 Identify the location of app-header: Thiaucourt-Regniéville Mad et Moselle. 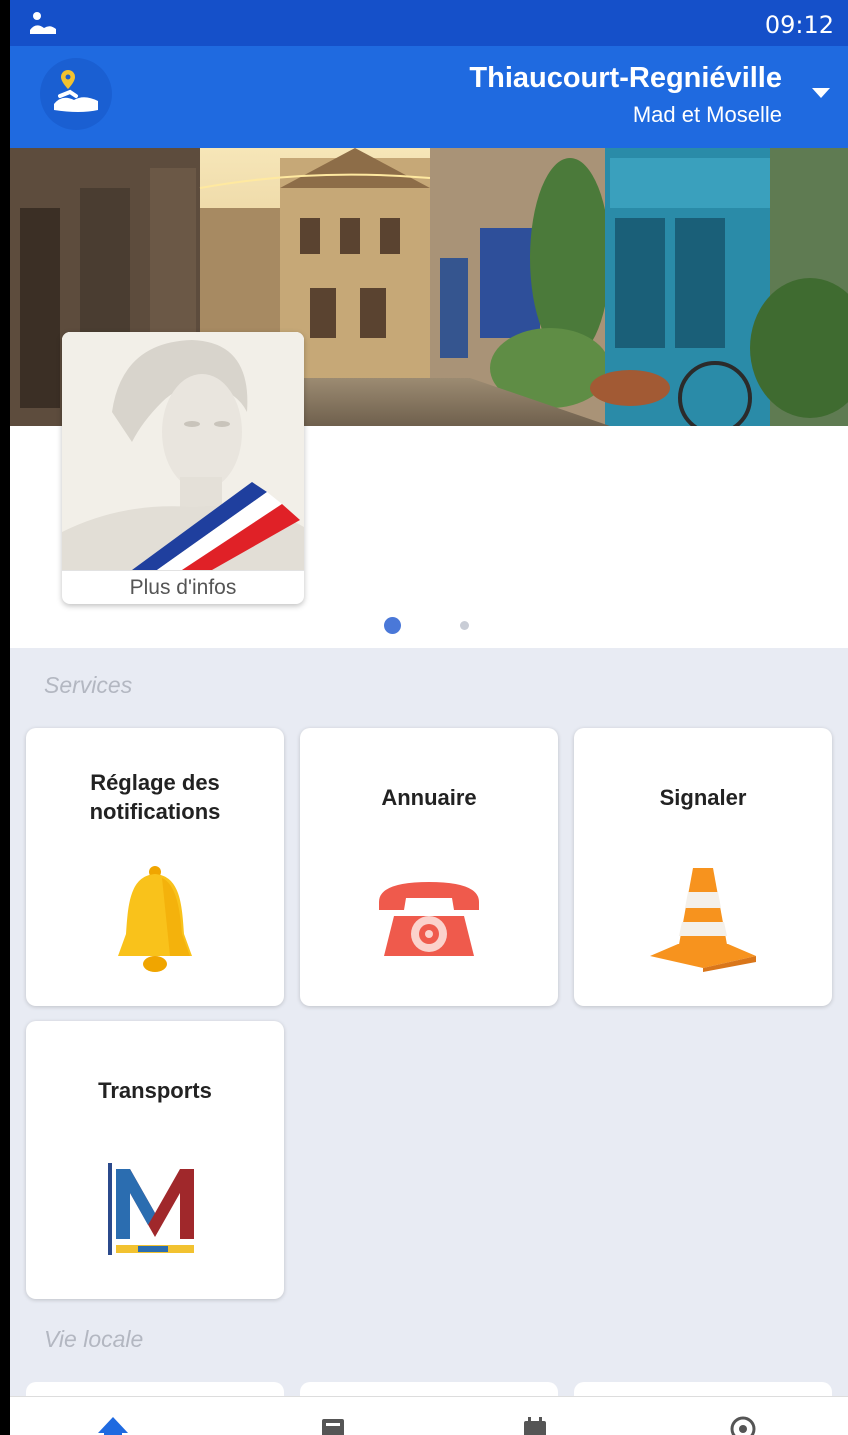
(429, 97).